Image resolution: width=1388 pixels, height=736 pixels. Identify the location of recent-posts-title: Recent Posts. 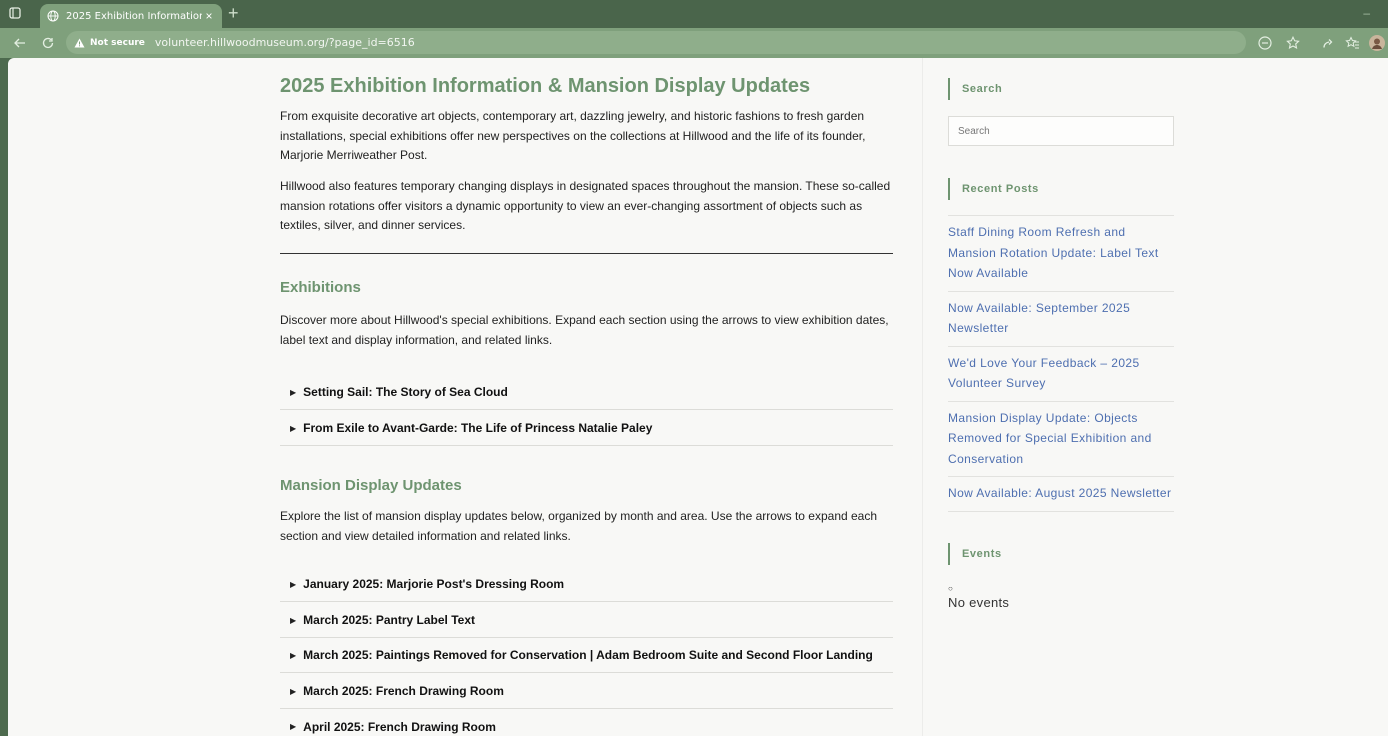
(993, 189).